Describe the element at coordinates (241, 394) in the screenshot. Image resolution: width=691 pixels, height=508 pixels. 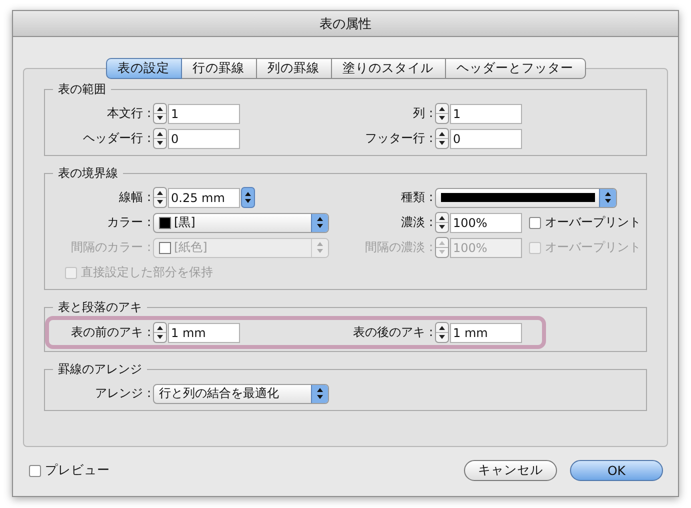
I see `dropdown: 行と列の結合を最適化` at that location.